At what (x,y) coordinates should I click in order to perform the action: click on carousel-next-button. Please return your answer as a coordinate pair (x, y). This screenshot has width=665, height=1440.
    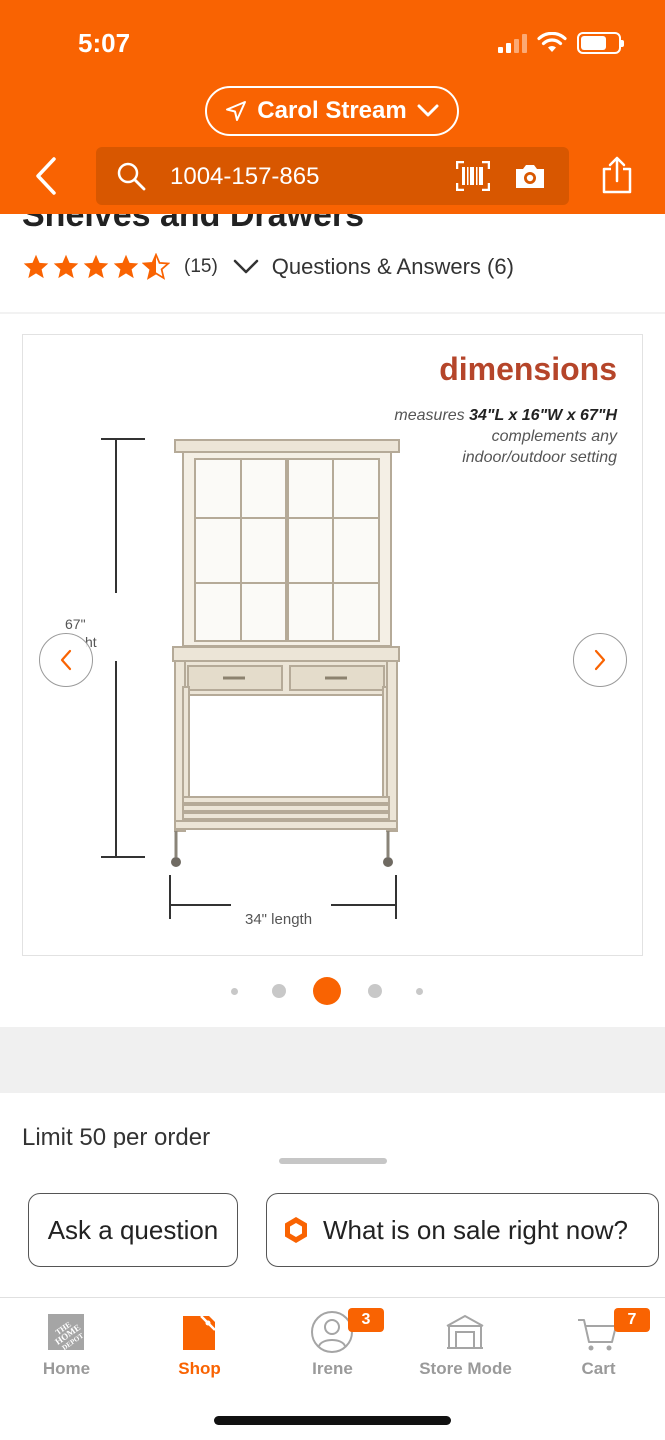
    Looking at the image, I should click on (600, 660).